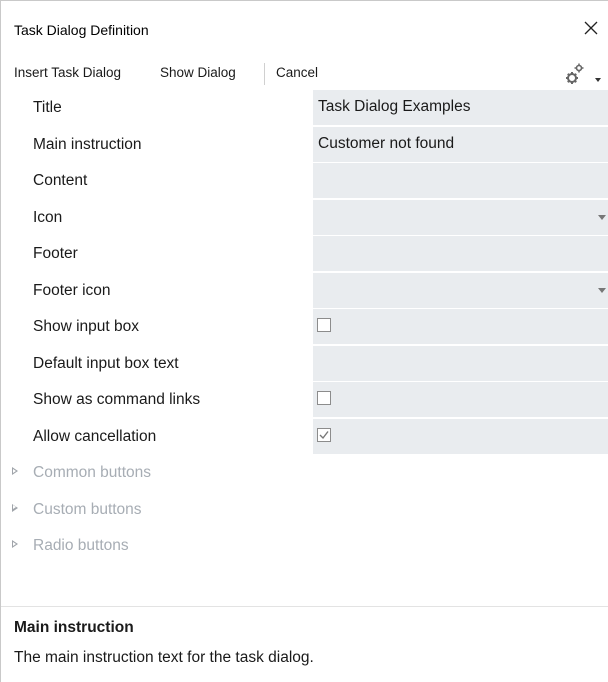  What do you see at coordinates (460, 399) in the screenshot?
I see `show-as-command-links-cell` at bounding box center [460, 399].